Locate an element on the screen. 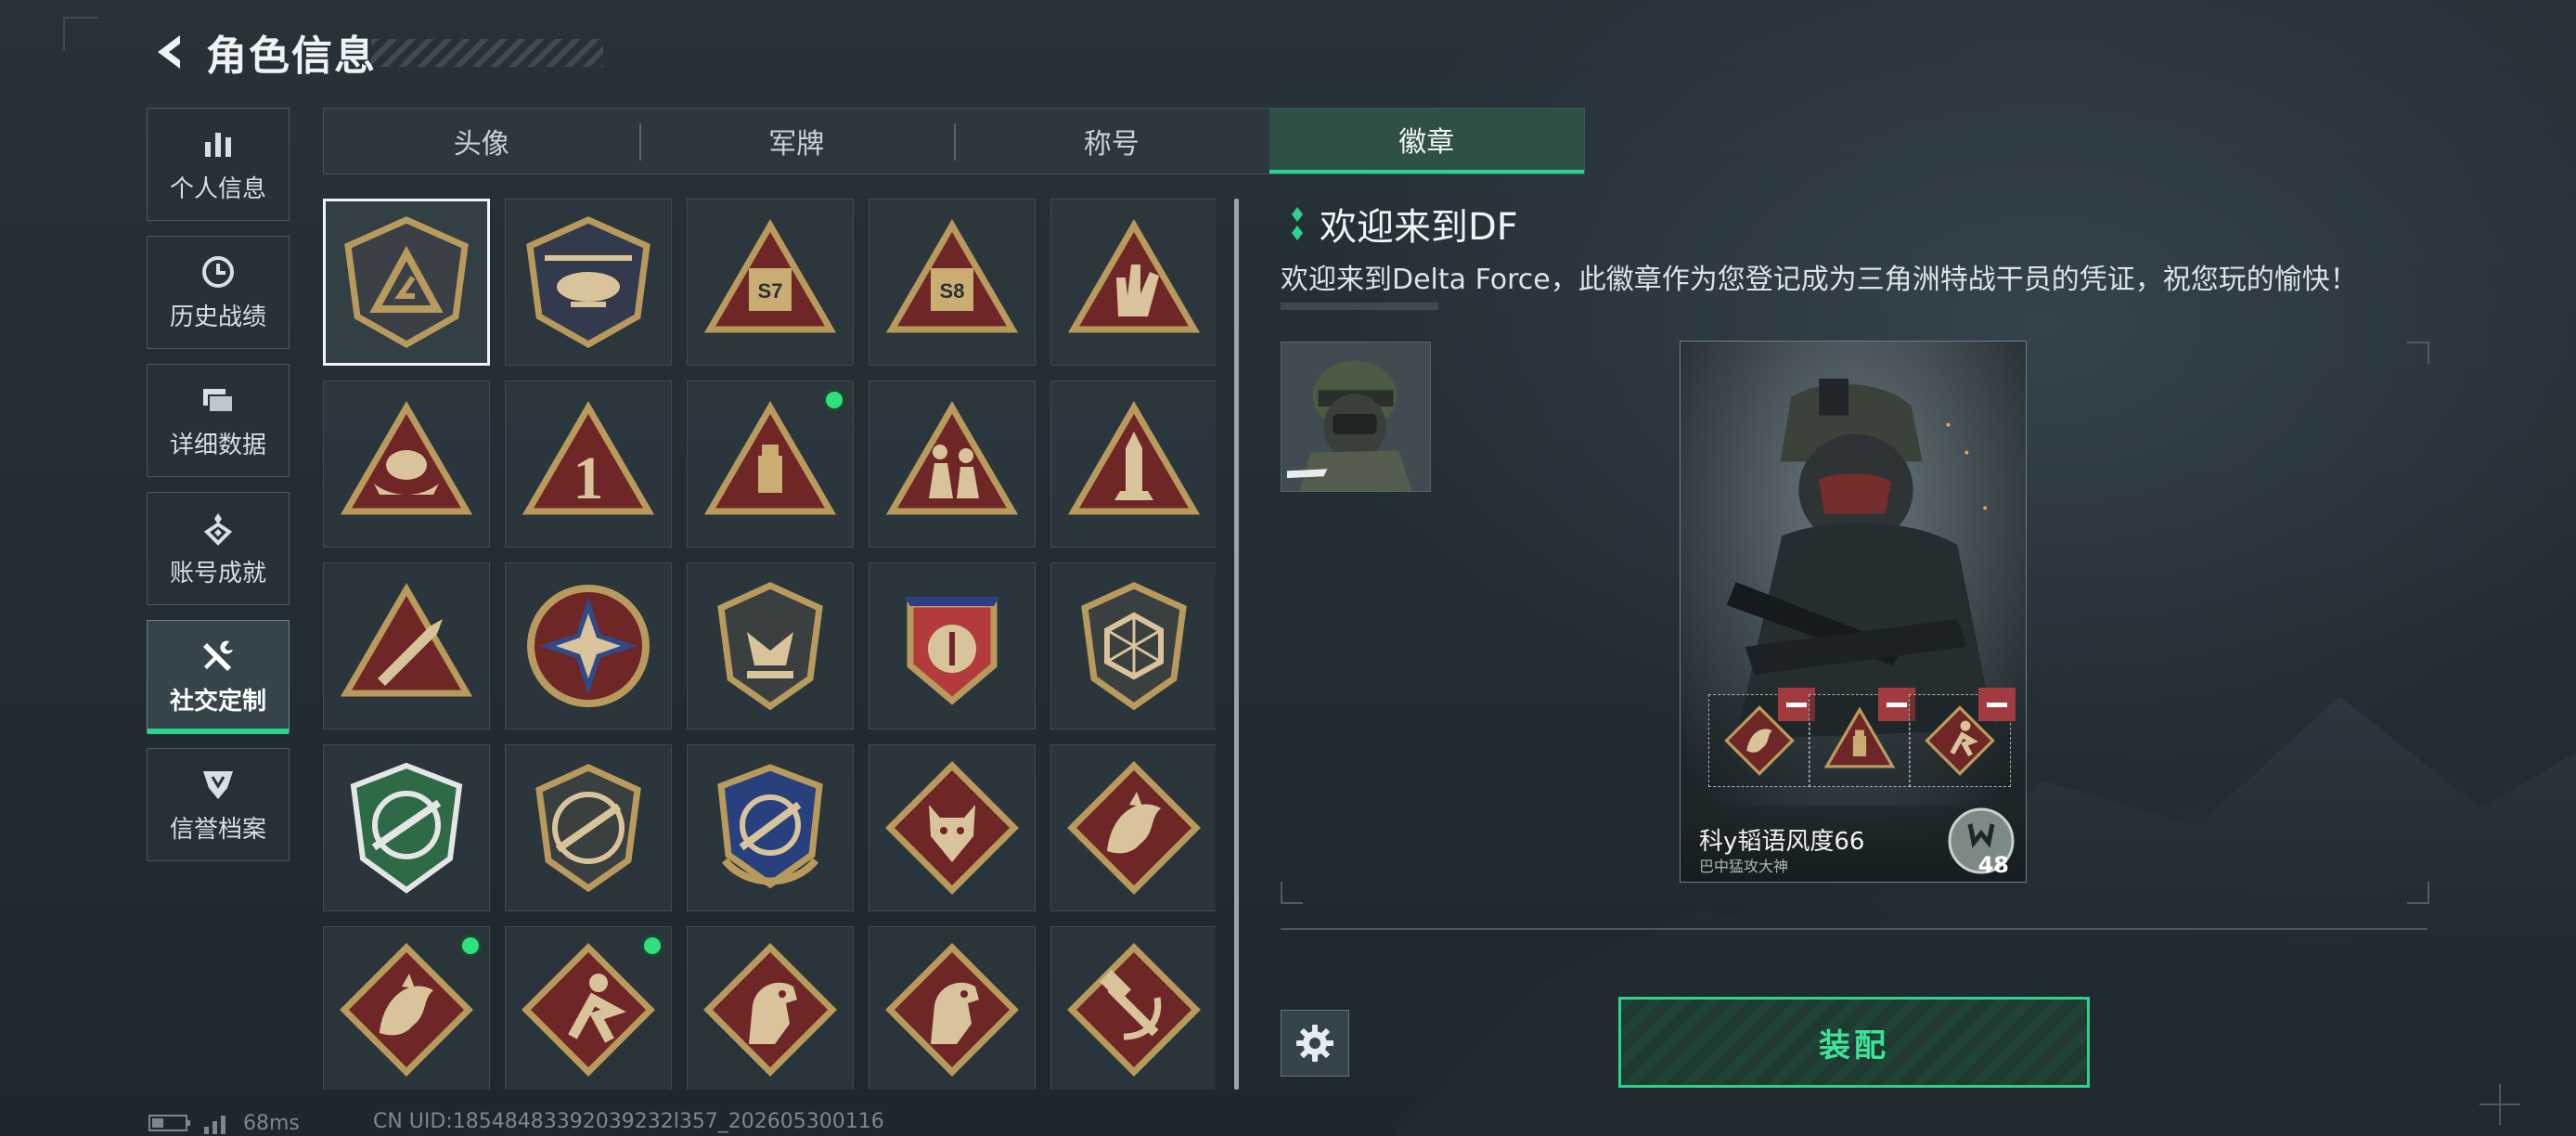 This screenshot has height=1136, width=2576. page-header: 角色信息 is located at coordinates (263, 52).